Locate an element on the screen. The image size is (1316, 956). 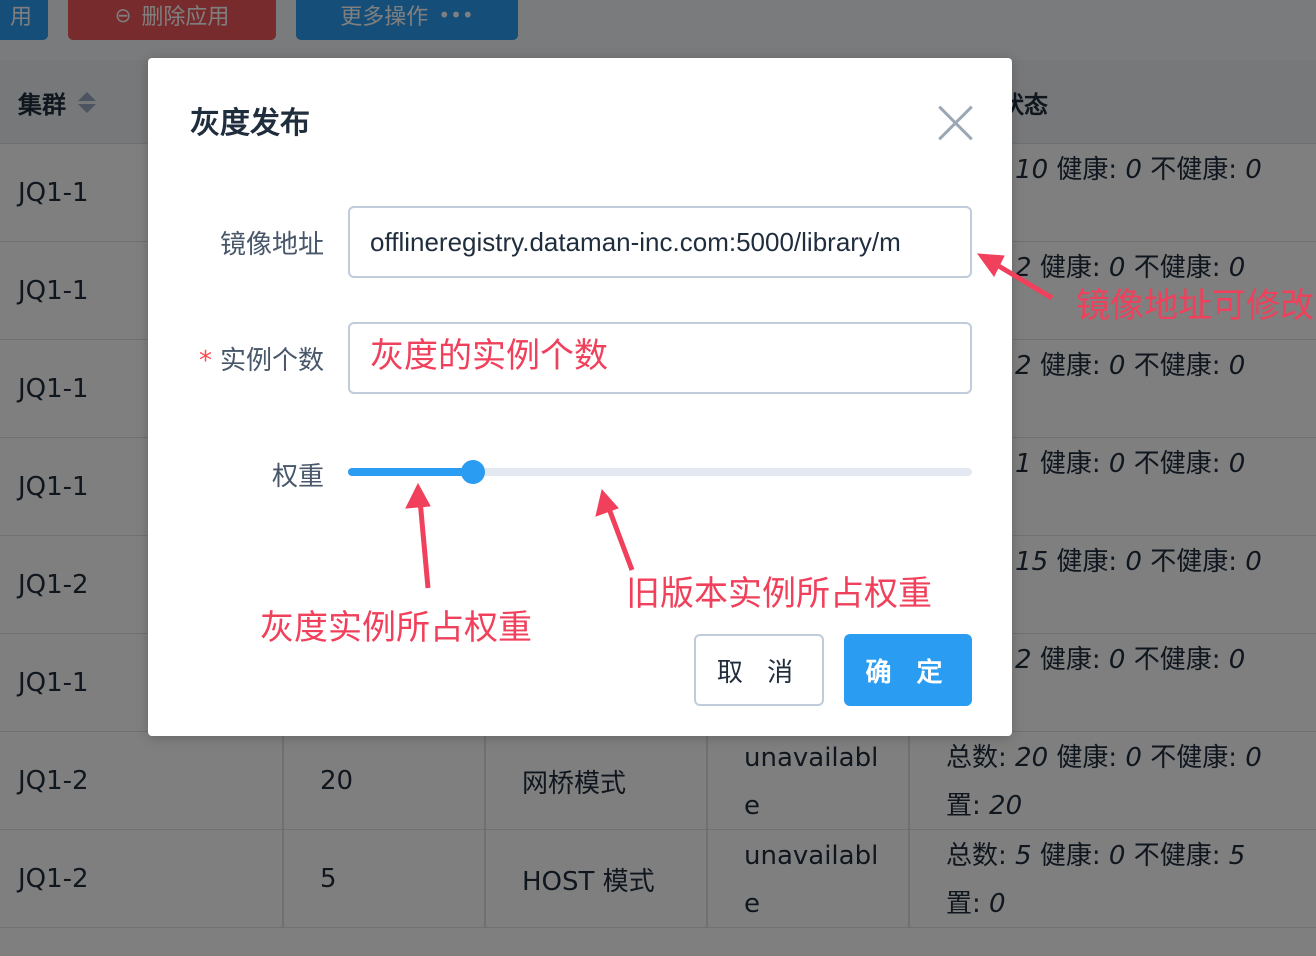
annotation-old-weight: 旧版本实例所占权重 is located at coordinates (779, 594).